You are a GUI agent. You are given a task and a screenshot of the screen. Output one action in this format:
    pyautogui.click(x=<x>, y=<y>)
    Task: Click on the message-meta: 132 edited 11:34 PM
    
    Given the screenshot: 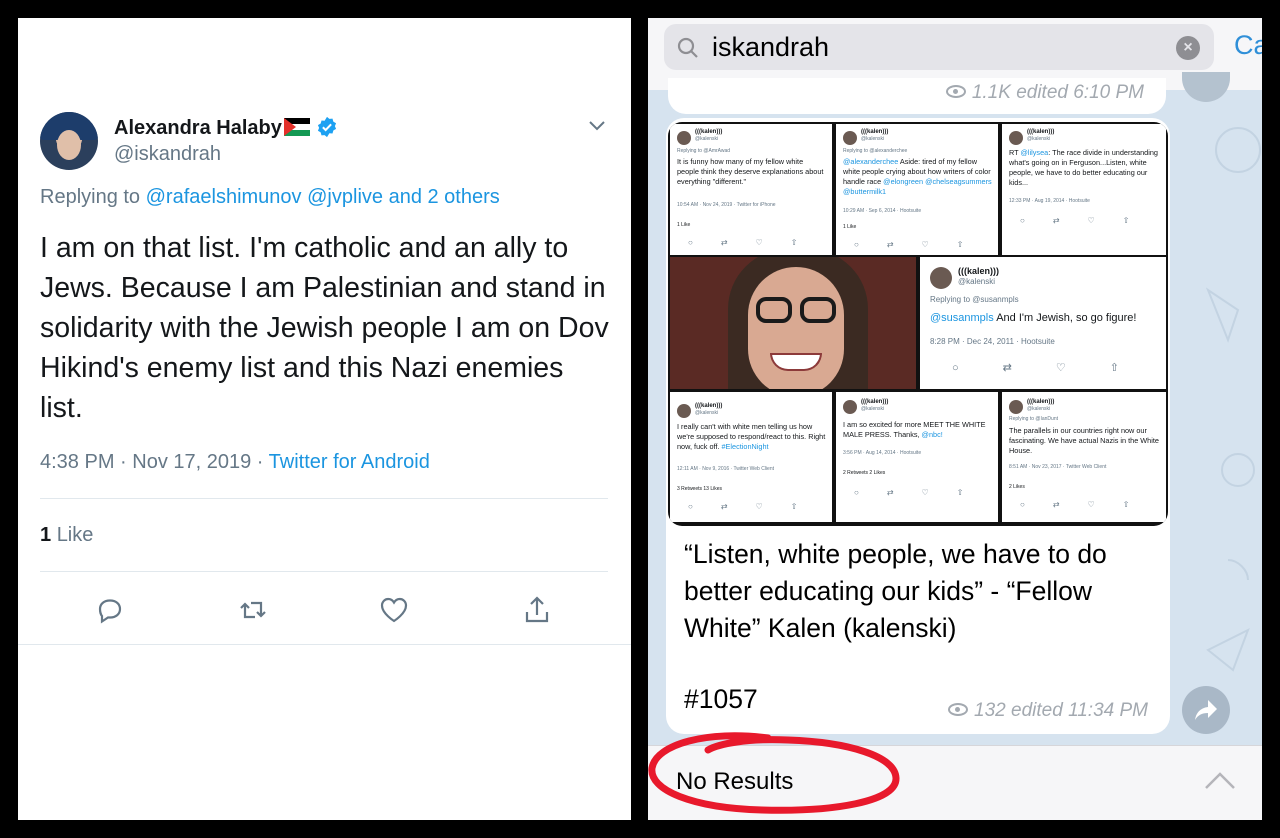 What is the action you would take?
    pyautogui.click(x=1048, y=711)
    